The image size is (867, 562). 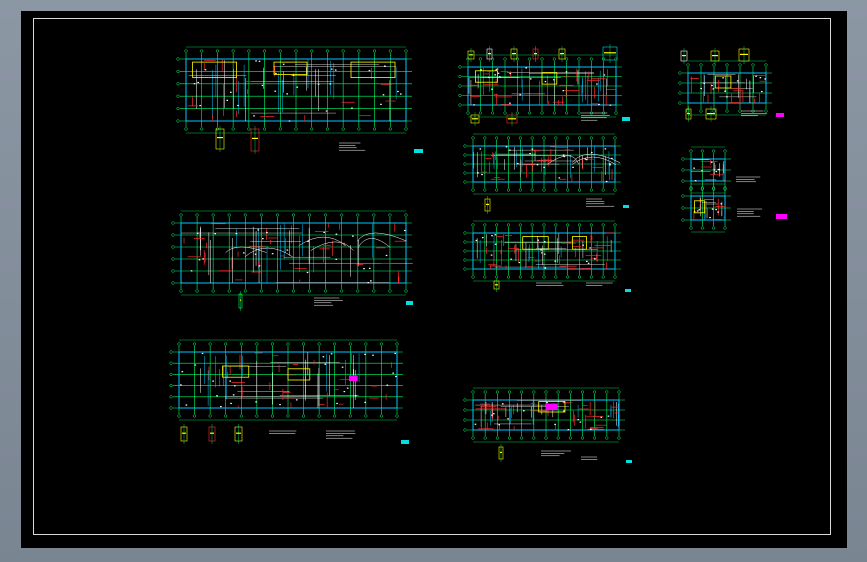 What do you see at coordinates (409, 303) in the screenshot?
I see `plan-2-marker` at bounding box center [409, 303].